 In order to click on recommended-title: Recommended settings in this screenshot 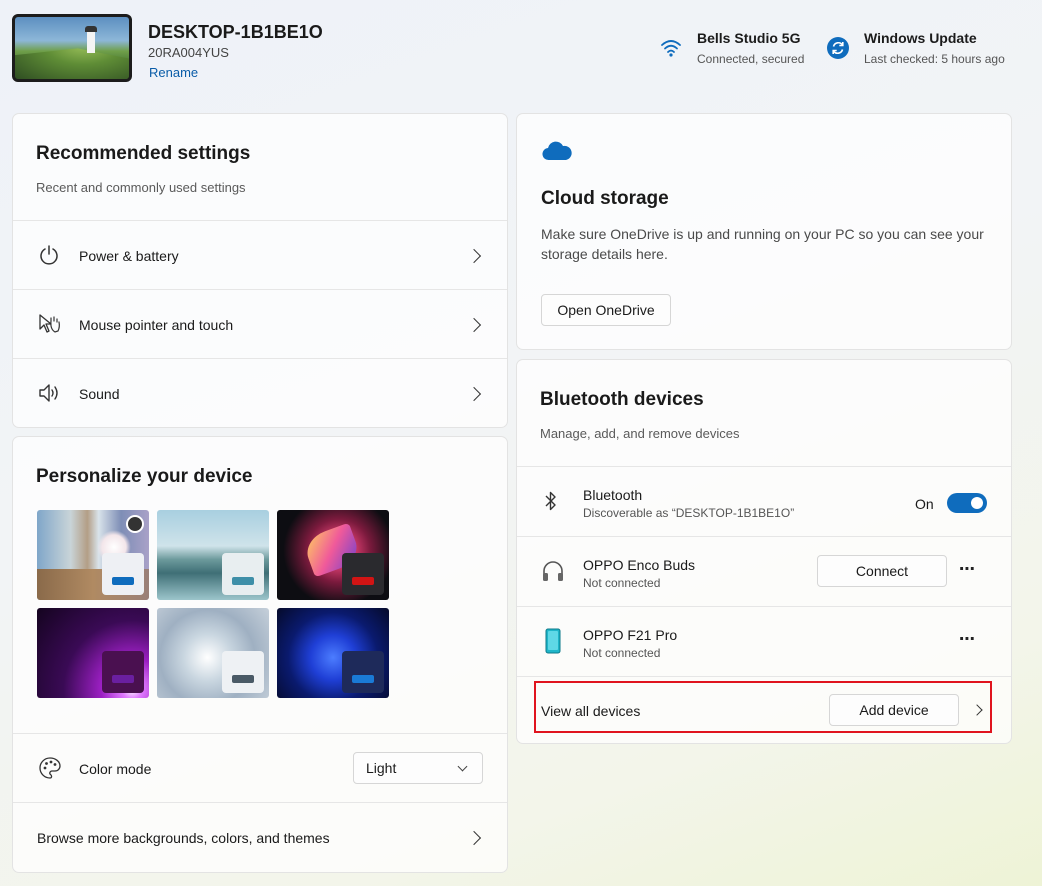, I will do `click(143, 153)`.